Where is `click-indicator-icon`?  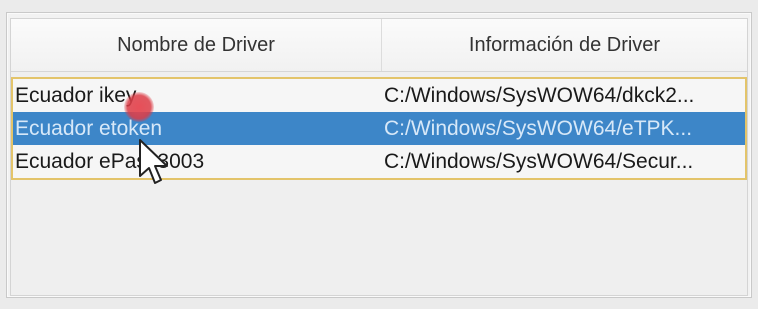 click-indicator-icon is located at coordinates (139, 107).